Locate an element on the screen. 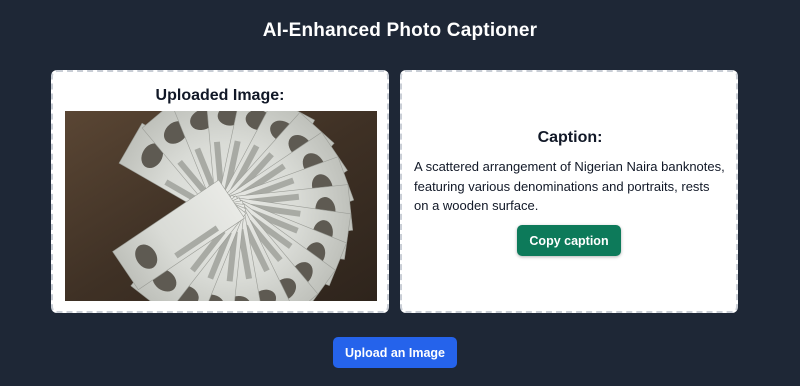 The image size is (800, 386). upload-image-button: Upload an Image is located at coordinates (395, 352).